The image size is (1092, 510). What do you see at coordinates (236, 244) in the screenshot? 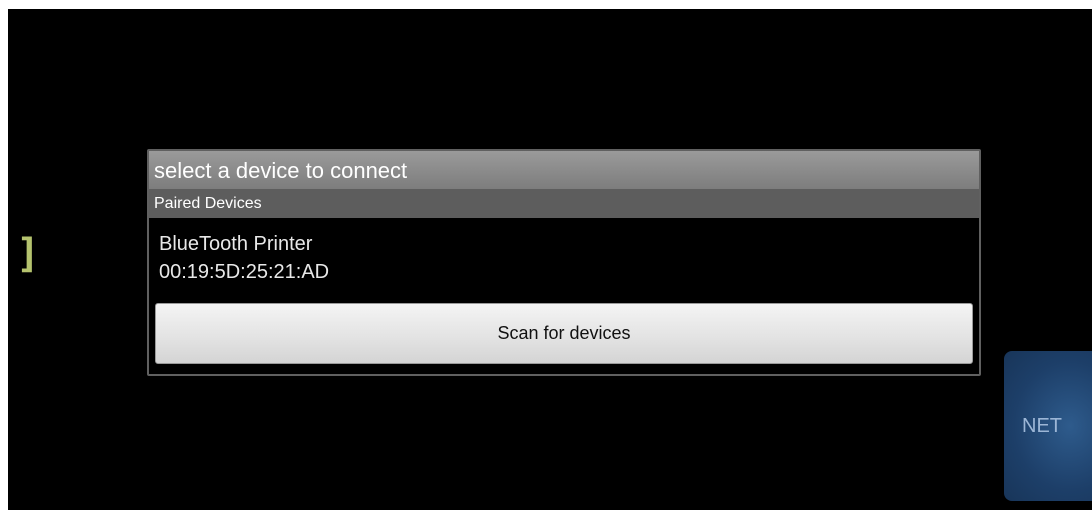
I see `device-name: BlueTooth Printer` at bounding box center [236, 244].